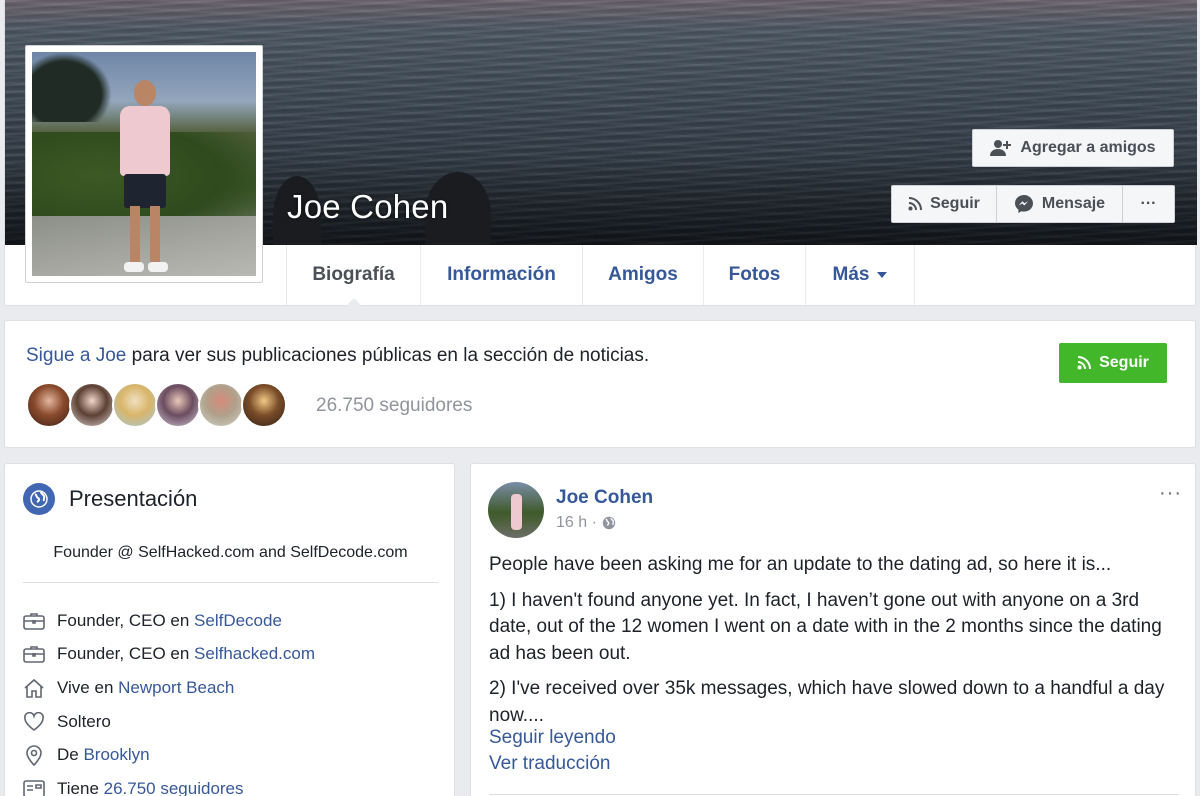  What do you see at coordinates (168, 722) in the screenshot?
I see `intro-item-relationship: Soltero` at bounding box center [168, 722].